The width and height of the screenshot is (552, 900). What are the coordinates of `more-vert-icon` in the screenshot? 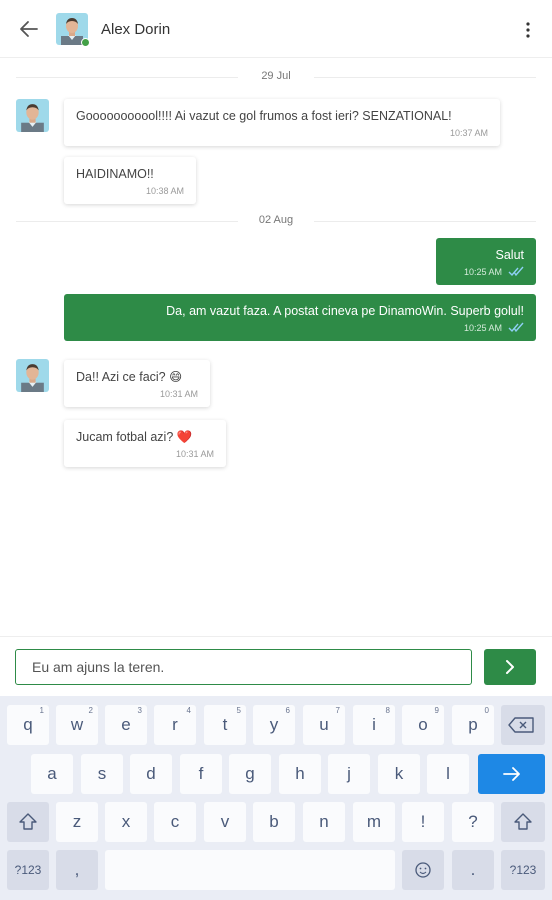 It's located at (528, 30).